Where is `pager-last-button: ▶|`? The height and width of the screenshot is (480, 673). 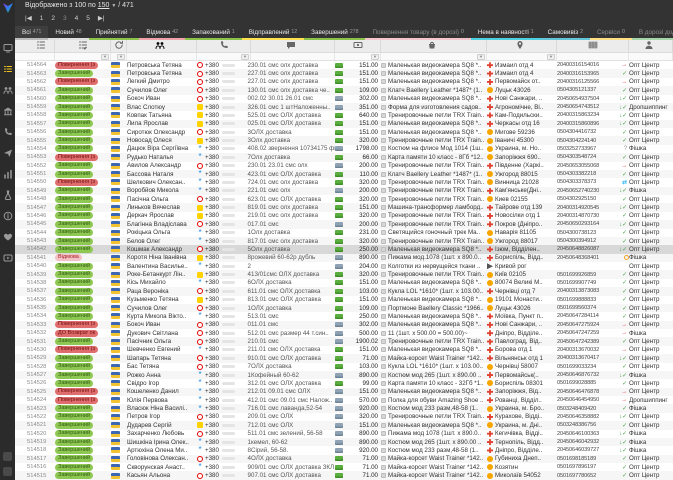 pager-last-button: ▶| is located at coordinates (101, 18).